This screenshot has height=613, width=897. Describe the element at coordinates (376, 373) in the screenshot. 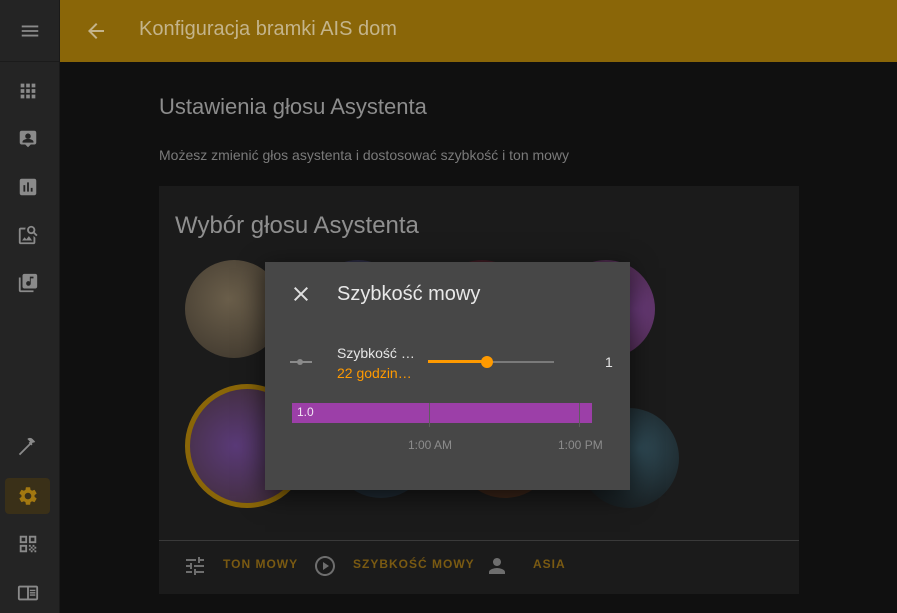

I see `entity-last-changed: 22 godzin(y) temu` at that location.